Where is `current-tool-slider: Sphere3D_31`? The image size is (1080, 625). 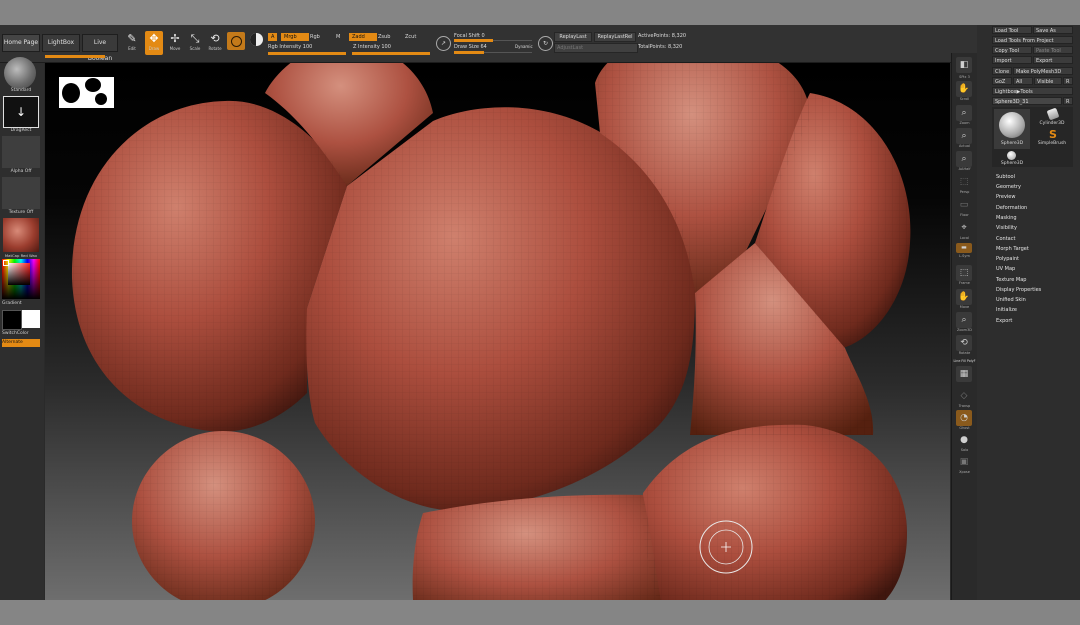
current-tool-slider: Sphere3D_31 is located at coordinates (1027, 101).